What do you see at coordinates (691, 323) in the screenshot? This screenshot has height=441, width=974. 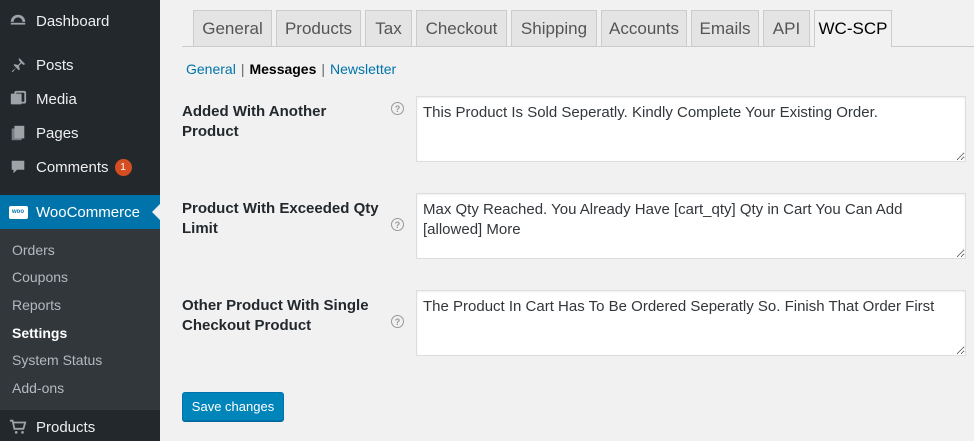 I see `single-checkout-product-textarea` at bounding box center [691, 323].